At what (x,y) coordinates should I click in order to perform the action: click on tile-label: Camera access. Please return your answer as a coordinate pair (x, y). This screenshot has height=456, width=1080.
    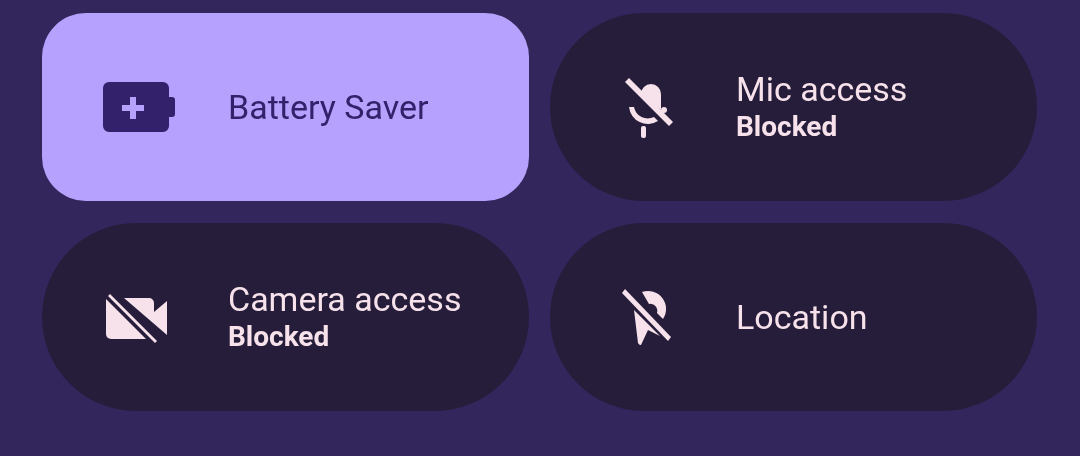
    Looking at the image, I should click on (345, 299).